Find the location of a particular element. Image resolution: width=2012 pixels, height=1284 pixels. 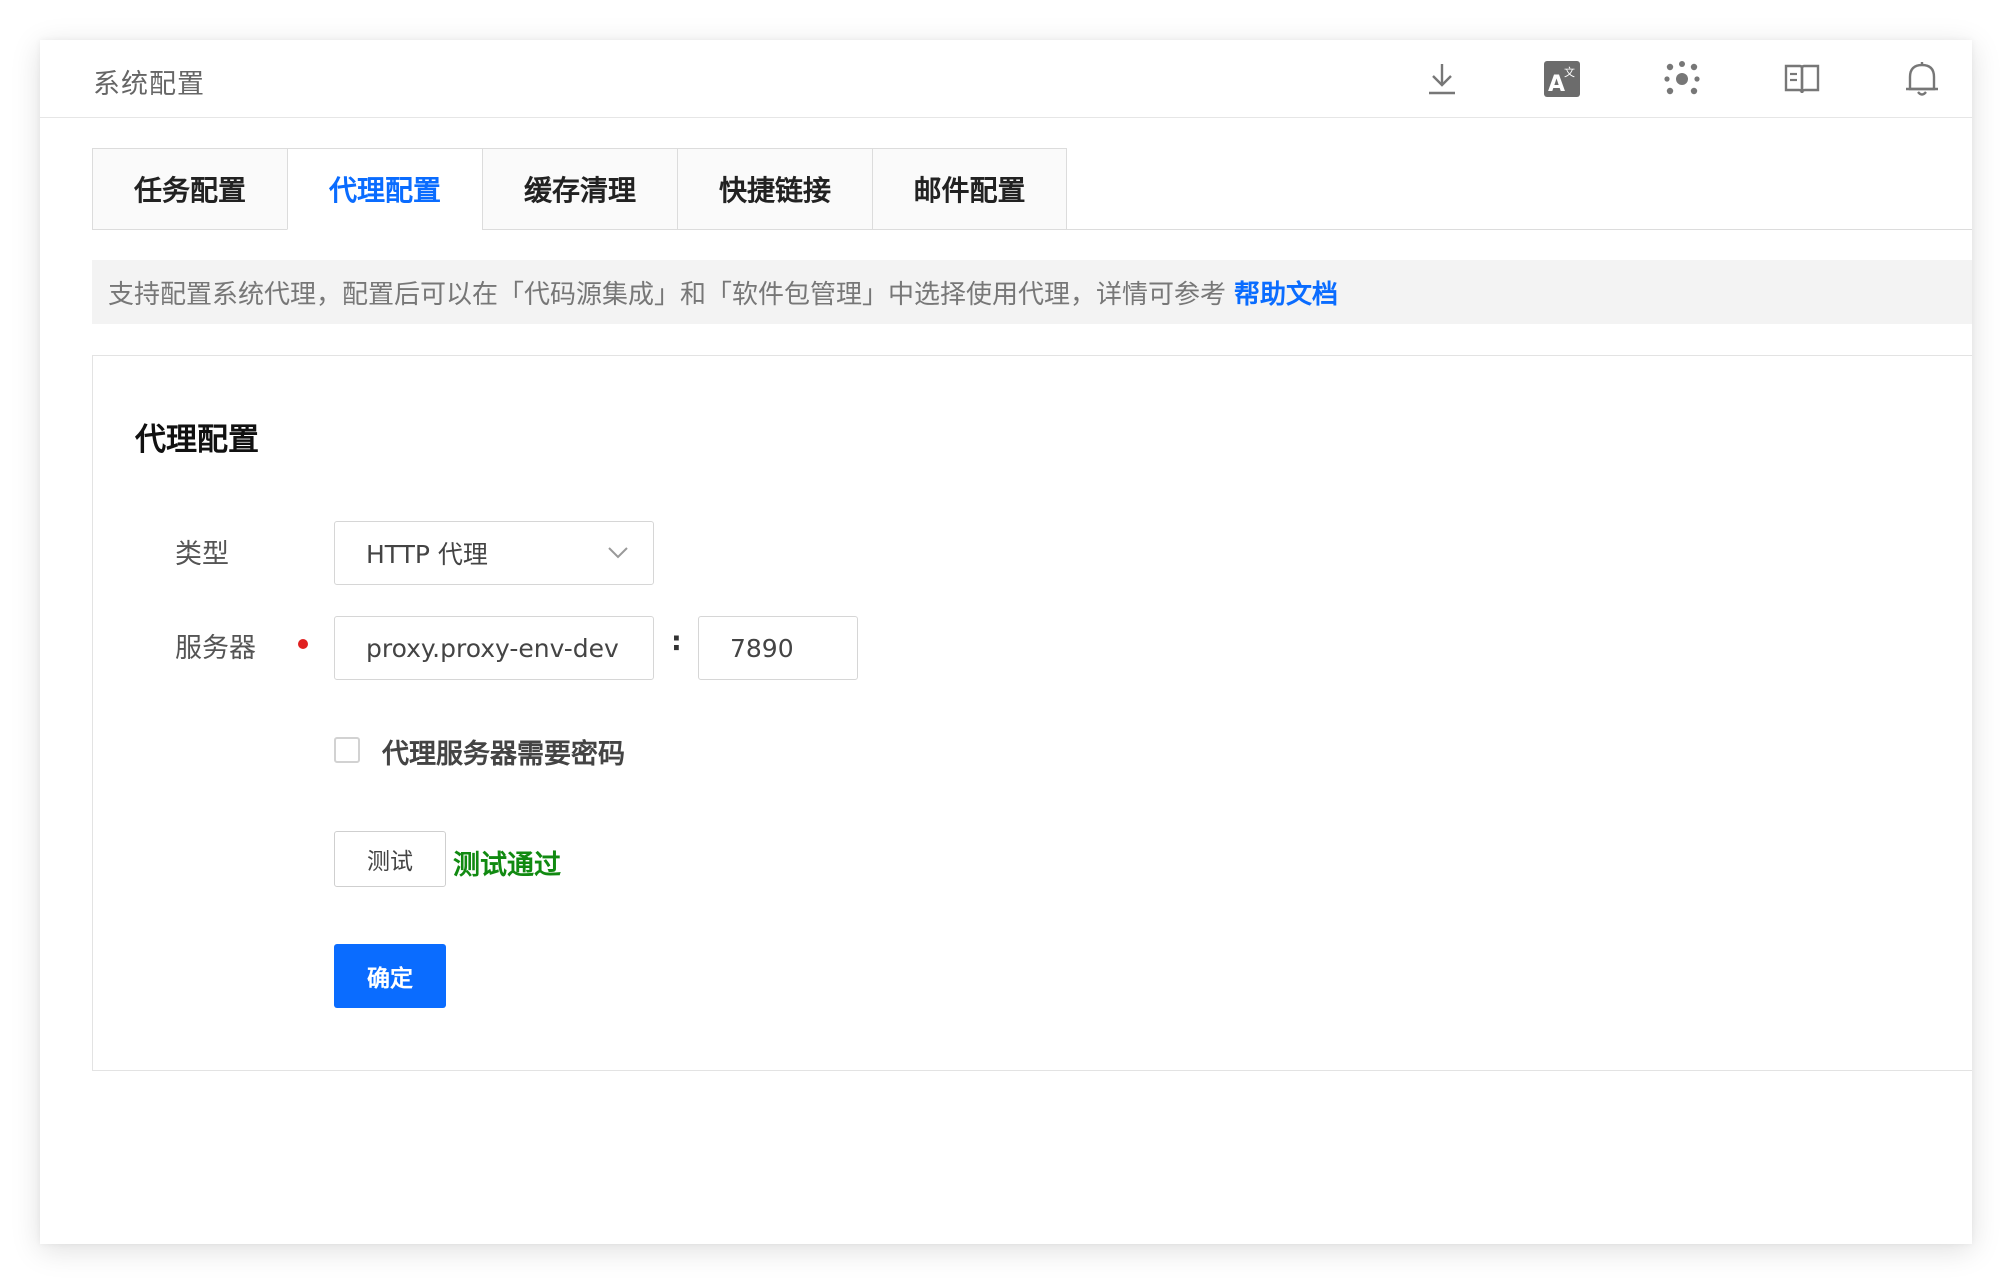

server-port-input is located at coordinates (778, 648).